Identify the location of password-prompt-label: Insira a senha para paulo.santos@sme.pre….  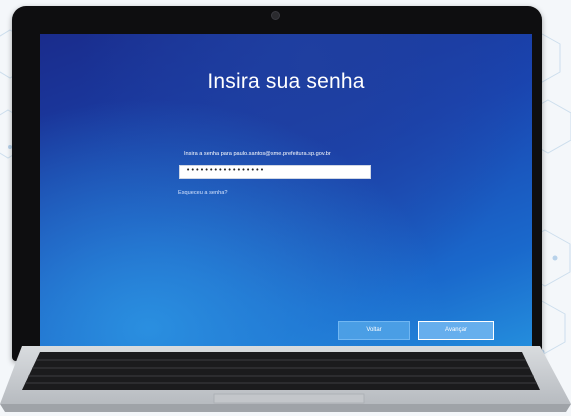
(257, 154).